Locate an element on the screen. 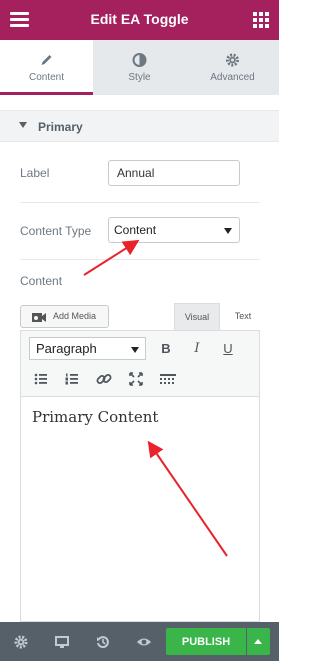  toolbar-toggle-icon is located at coordinates (168, 379).